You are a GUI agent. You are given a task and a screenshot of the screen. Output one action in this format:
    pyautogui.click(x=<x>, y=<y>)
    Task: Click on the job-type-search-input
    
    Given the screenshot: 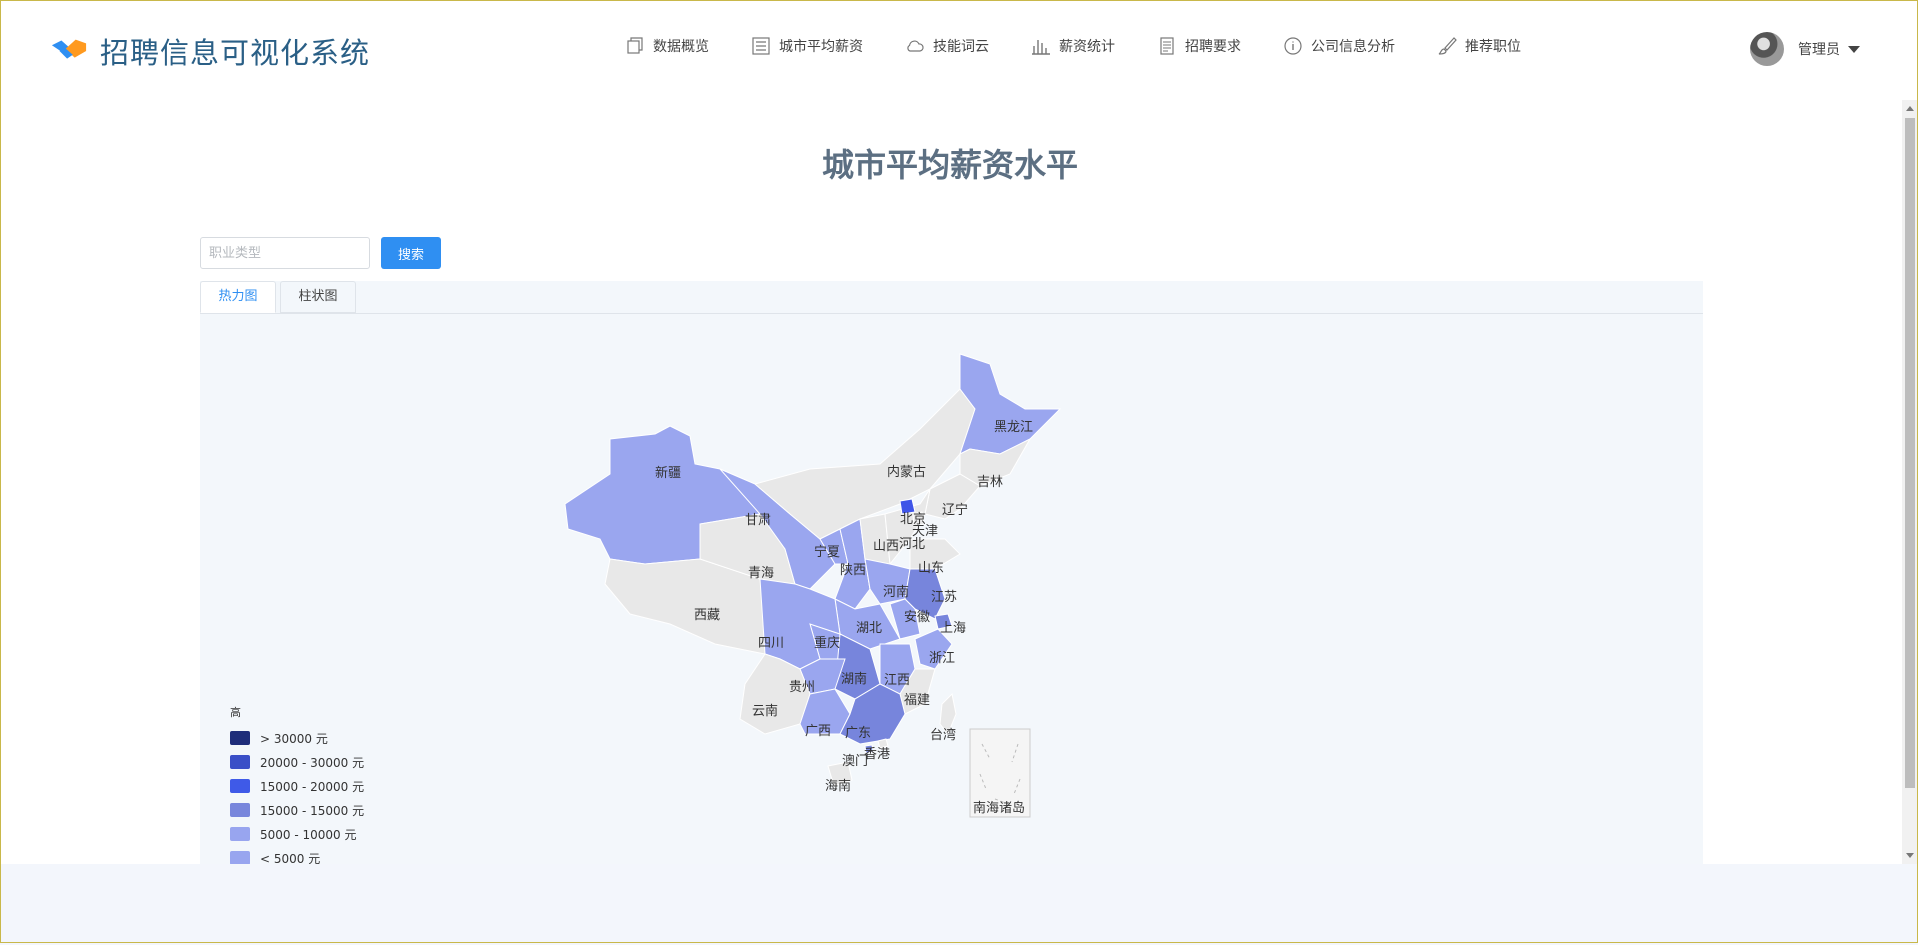 What is the action you would take?
    pyautogui.click(x=285, y=253)
    